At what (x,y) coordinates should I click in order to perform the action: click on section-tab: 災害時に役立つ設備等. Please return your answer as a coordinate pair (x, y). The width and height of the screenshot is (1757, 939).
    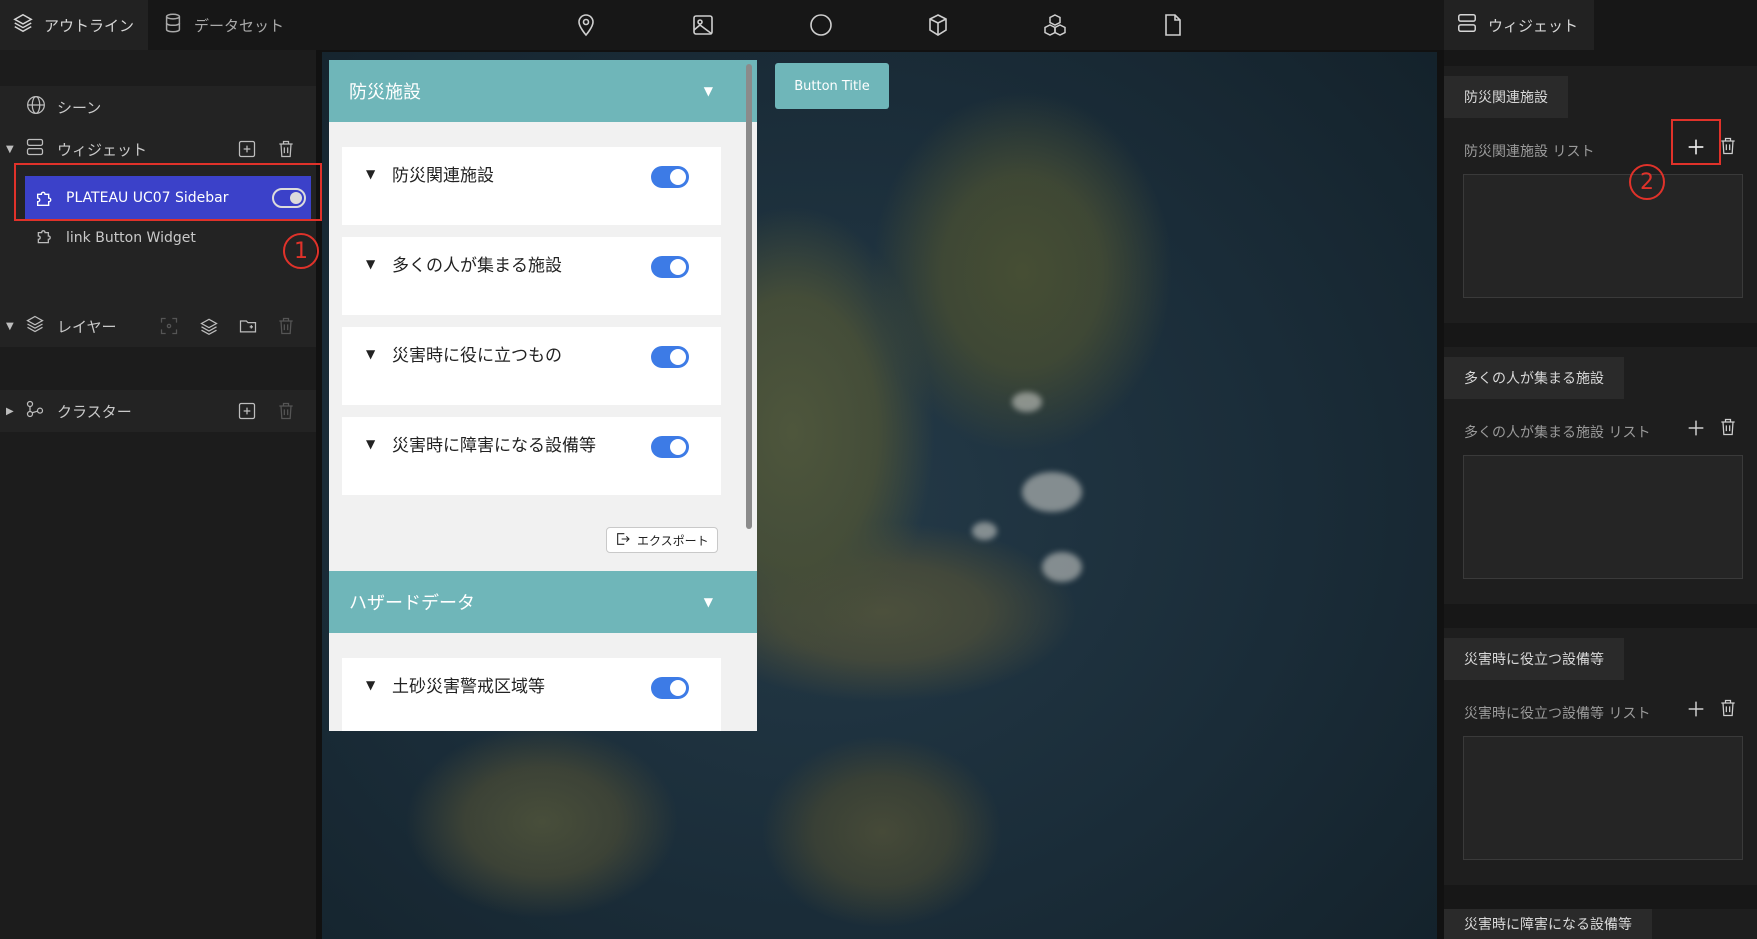
    Looking at the image, I should click on (1534, 659).